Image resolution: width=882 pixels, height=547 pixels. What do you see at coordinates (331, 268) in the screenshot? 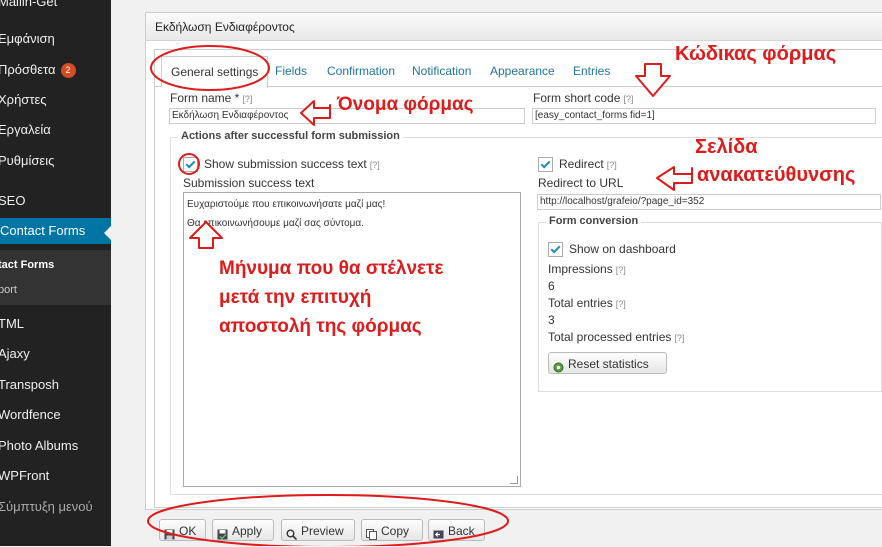
I see `annotation-message-line1: Μήνυμα που θα στέλνετε` at bounding box center [331, 268].